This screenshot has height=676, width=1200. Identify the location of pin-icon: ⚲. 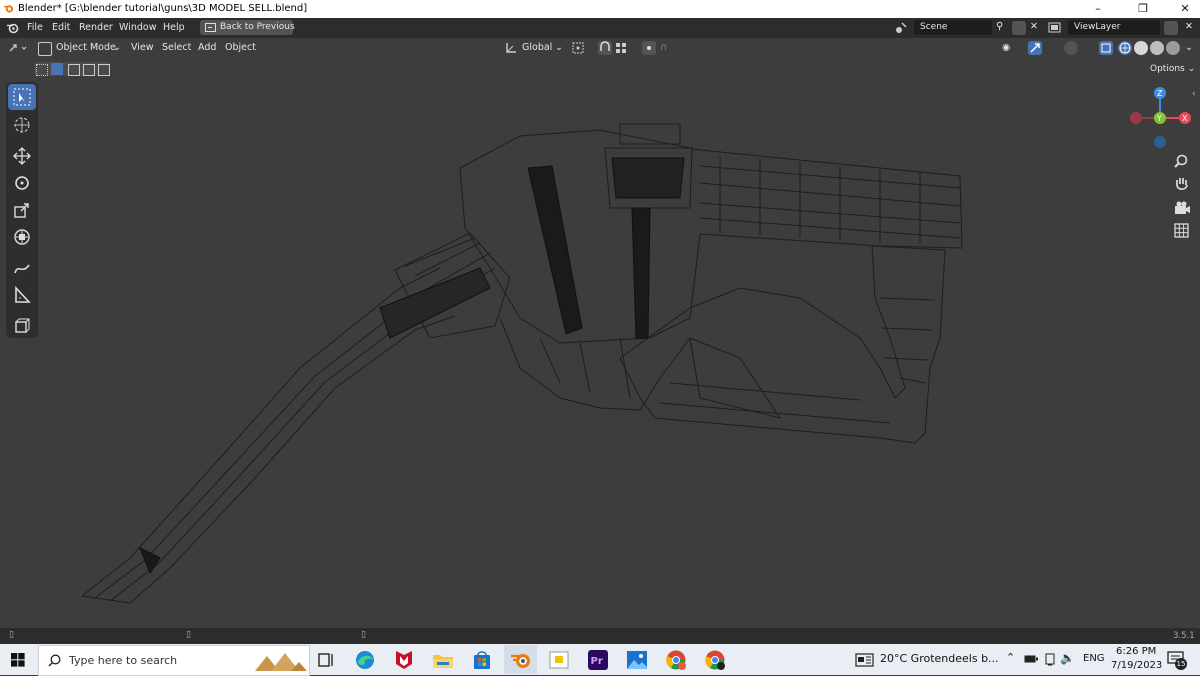
(999, 26).